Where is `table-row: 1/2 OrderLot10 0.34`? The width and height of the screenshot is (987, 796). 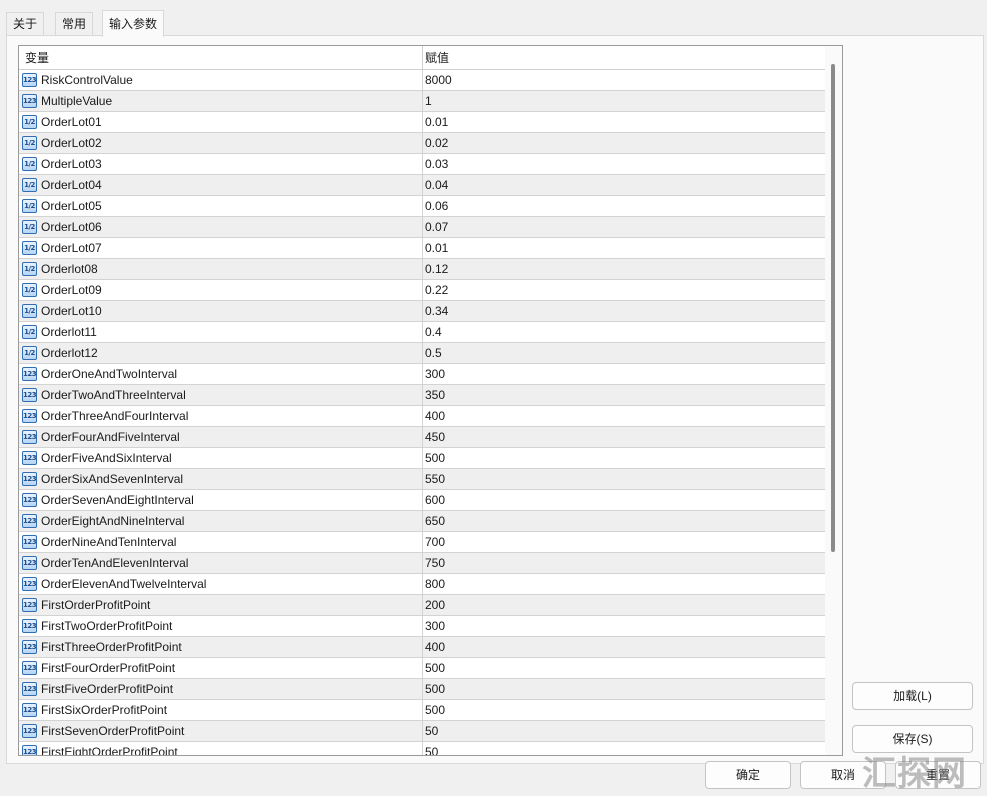
table-row: 1/2 OrderLot10 0.34 is located at coordinates (422, 311).